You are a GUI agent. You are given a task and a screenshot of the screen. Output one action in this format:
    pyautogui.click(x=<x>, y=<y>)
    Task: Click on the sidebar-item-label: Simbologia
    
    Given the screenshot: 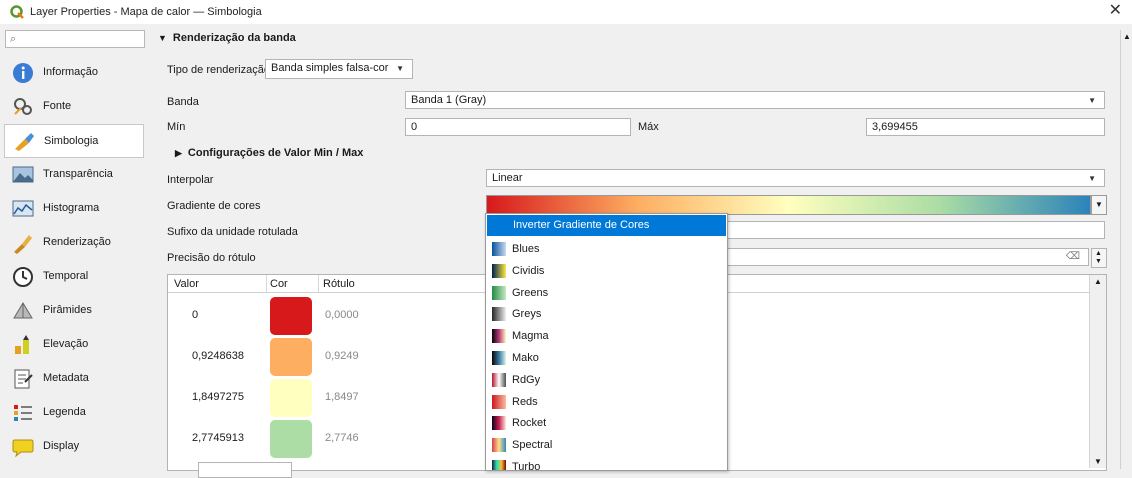 What is the action you would take?
    pyautogui.click(x=71, y=141)
    